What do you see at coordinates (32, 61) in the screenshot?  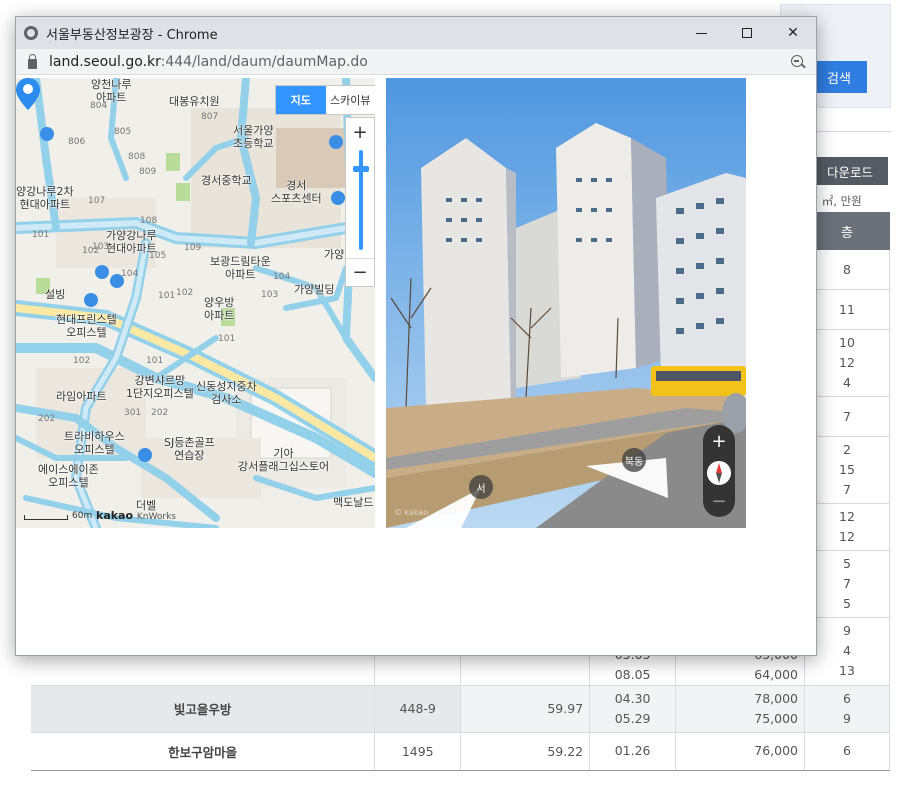 I see `lock-icon` at bounding box center [32, 61].